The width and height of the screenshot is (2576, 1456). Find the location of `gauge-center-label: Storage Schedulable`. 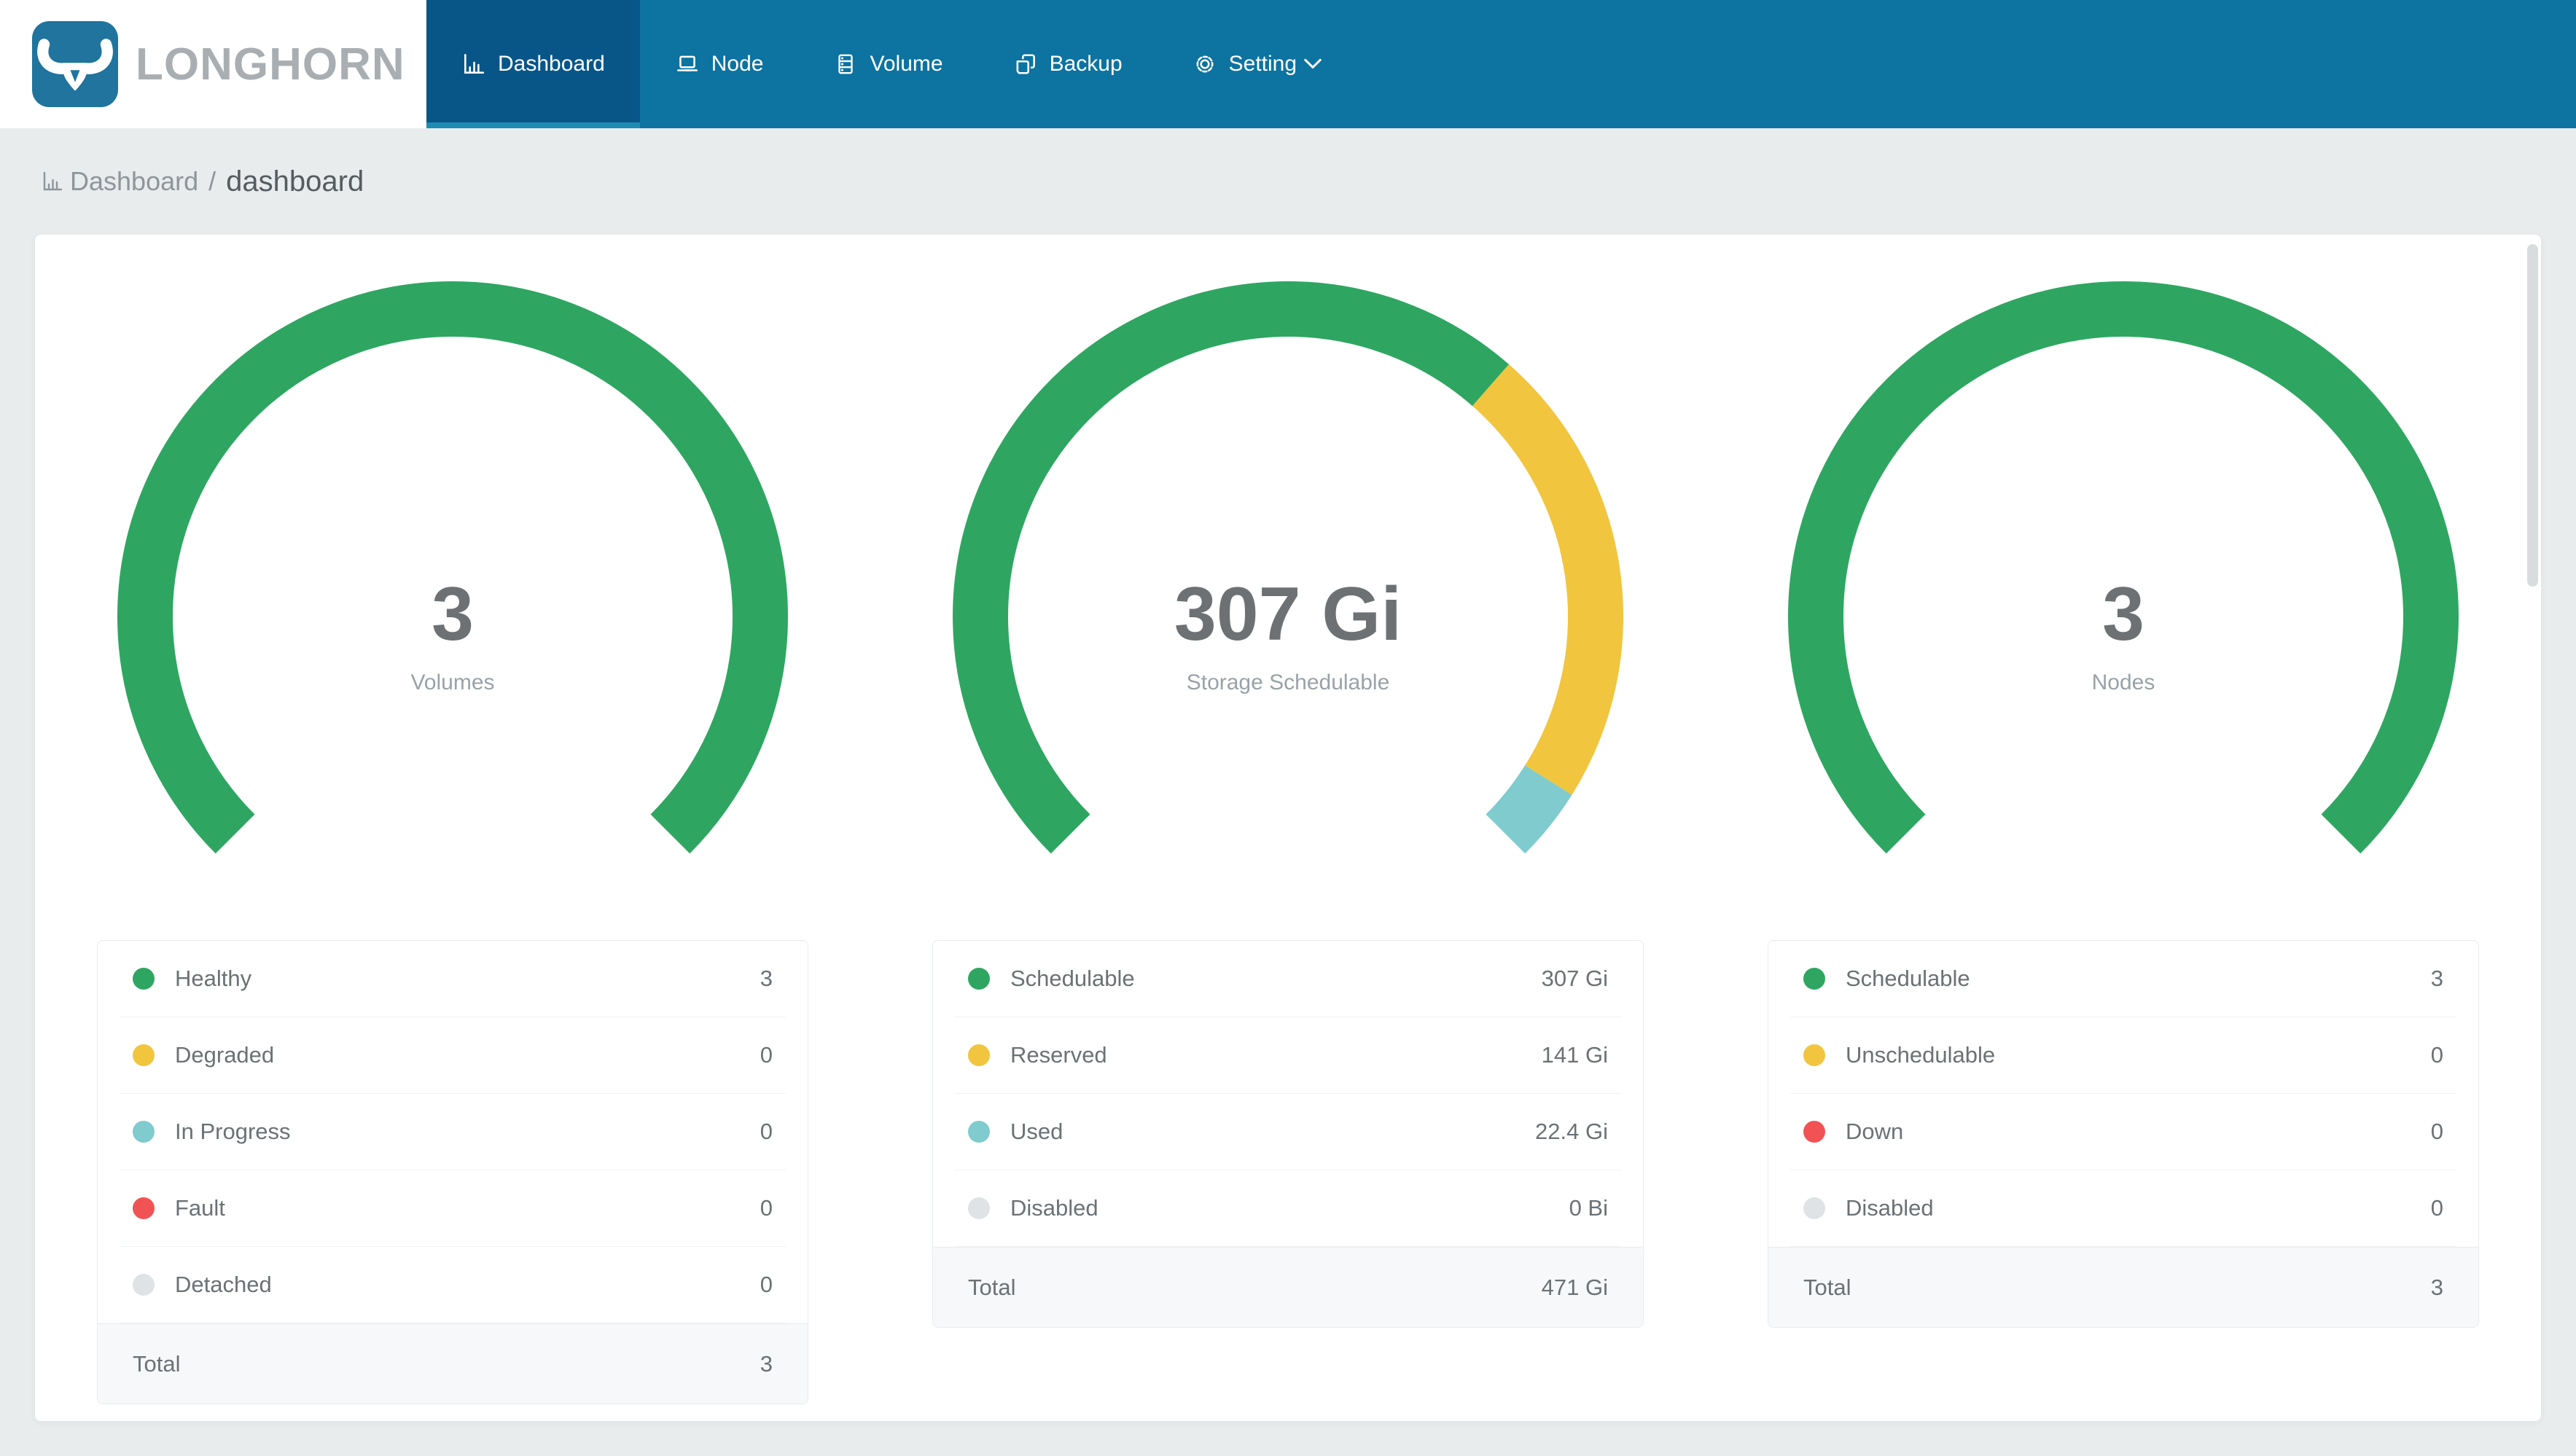

gauge-center-label: Storage Schedulable is located at coordinates (1288, 682).